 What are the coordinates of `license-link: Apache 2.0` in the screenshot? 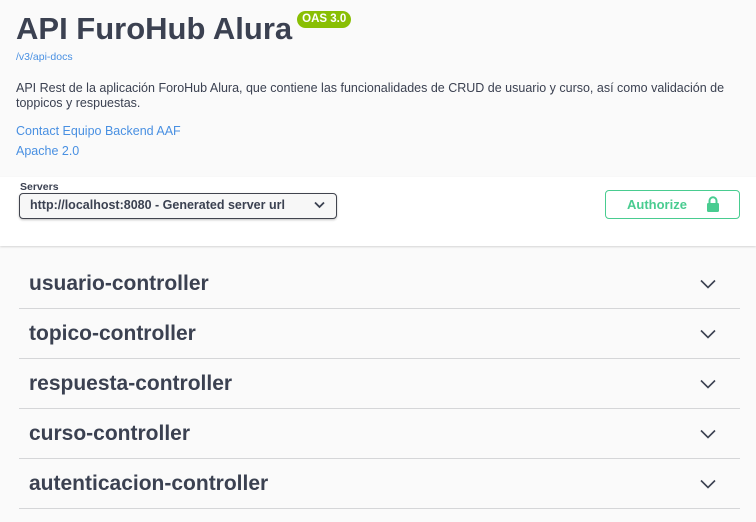 It's located at (47, 151).